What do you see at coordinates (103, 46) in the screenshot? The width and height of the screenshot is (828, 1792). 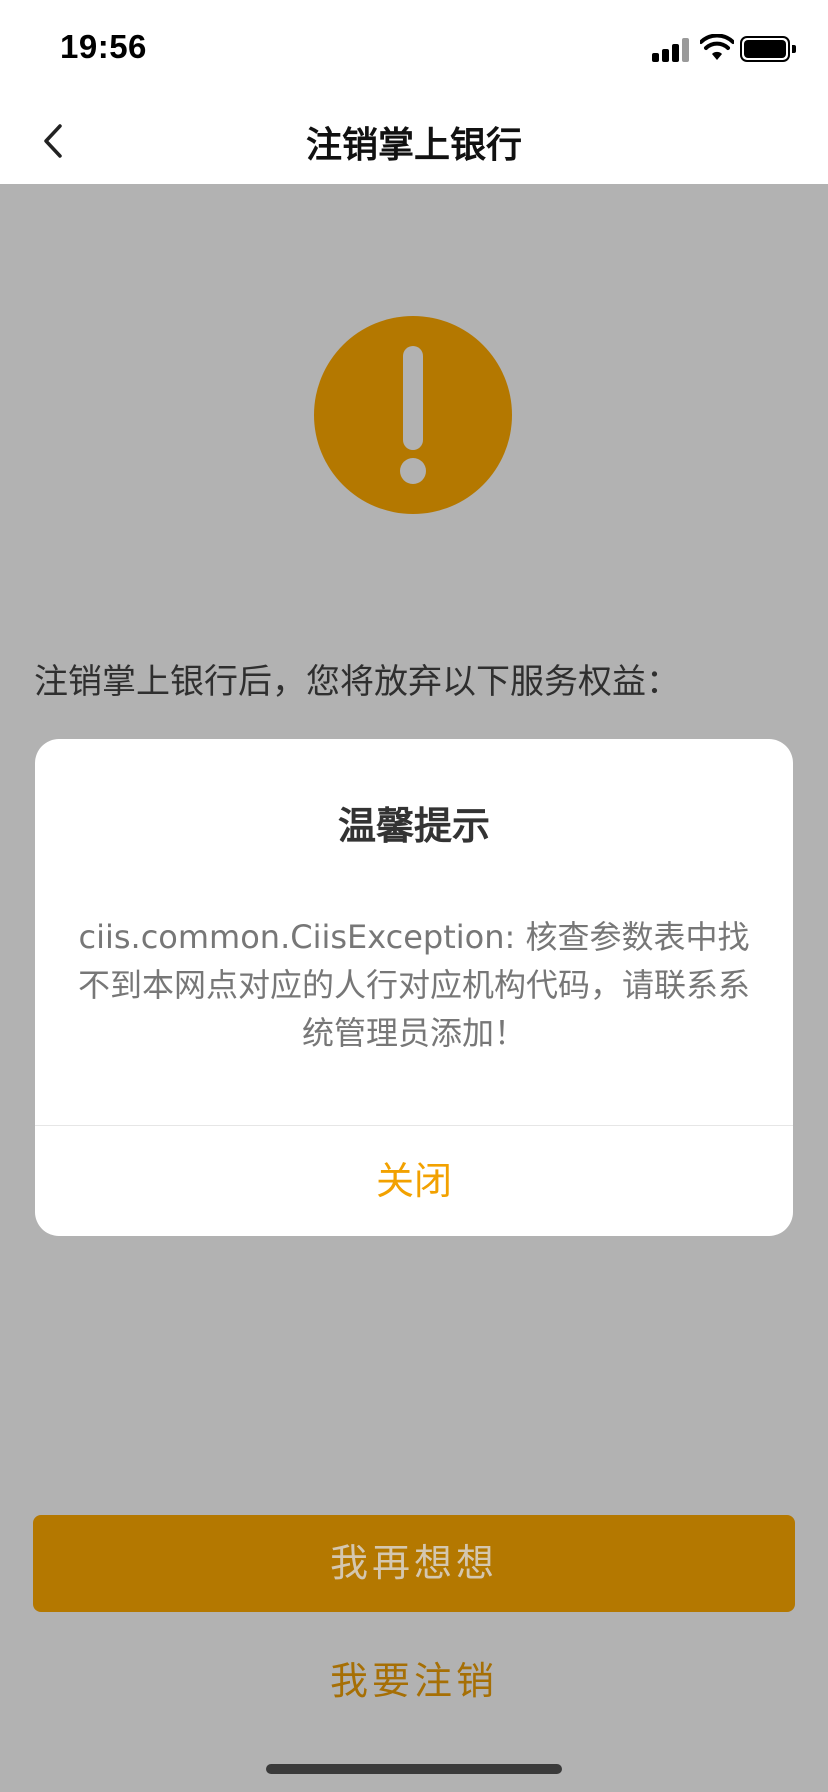 I see `status-time: 19:56` at bounding box center [103, 46].